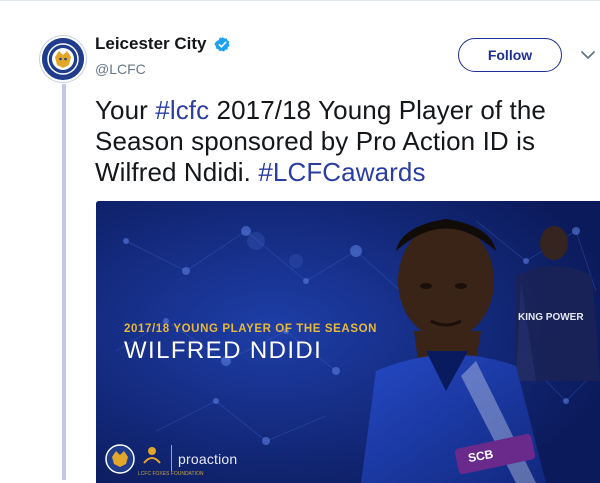 This screenshot has height=483, width=600. I want to click on follow-button: Follow, so click(510, 55).